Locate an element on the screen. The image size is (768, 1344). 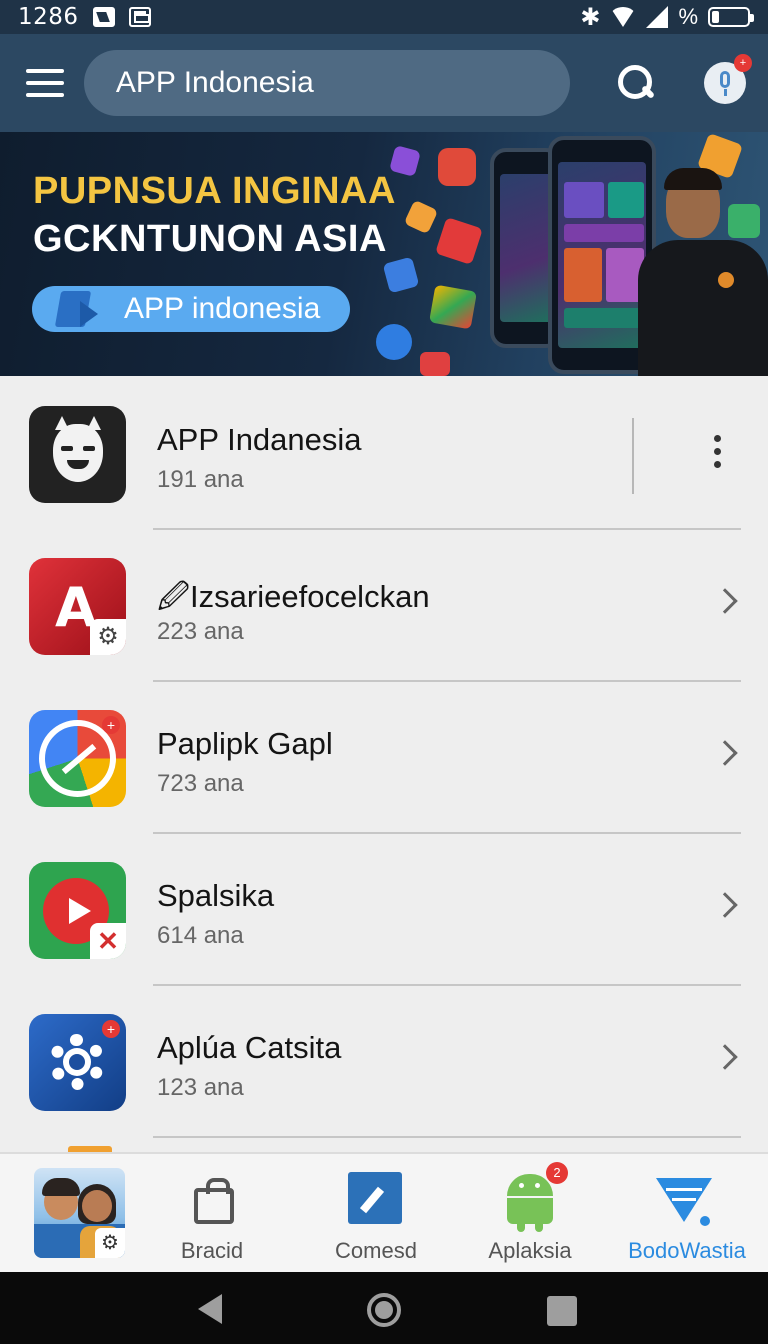
top-app-bar: APP Indonesia + is located at coordinates (384, 83).